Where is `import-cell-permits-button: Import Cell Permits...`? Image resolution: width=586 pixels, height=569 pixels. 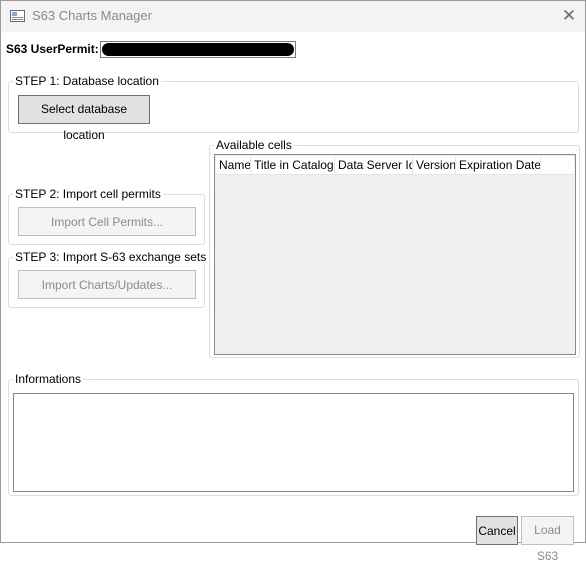
import-cell-permits-button: Import Cell Permits... is located at coordinates (107, 221).